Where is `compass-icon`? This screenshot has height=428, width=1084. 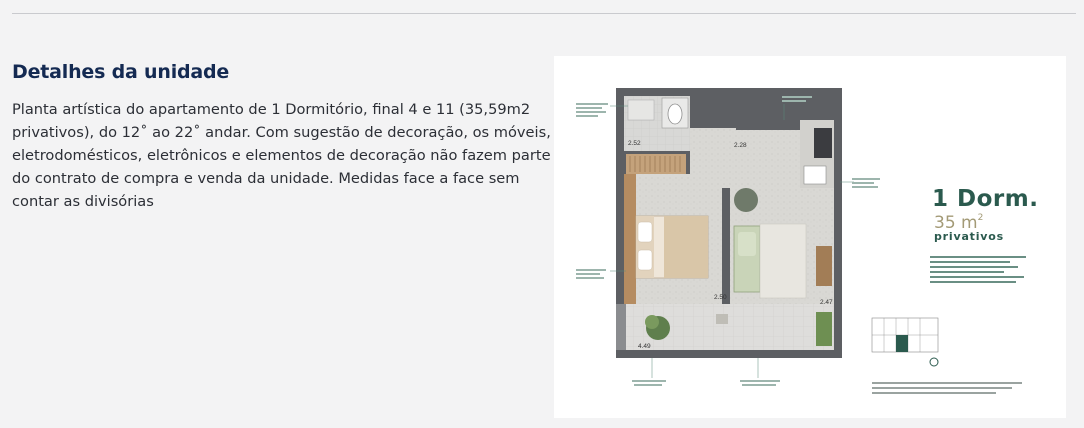
compass-icon is located at coordinates (934, 362).